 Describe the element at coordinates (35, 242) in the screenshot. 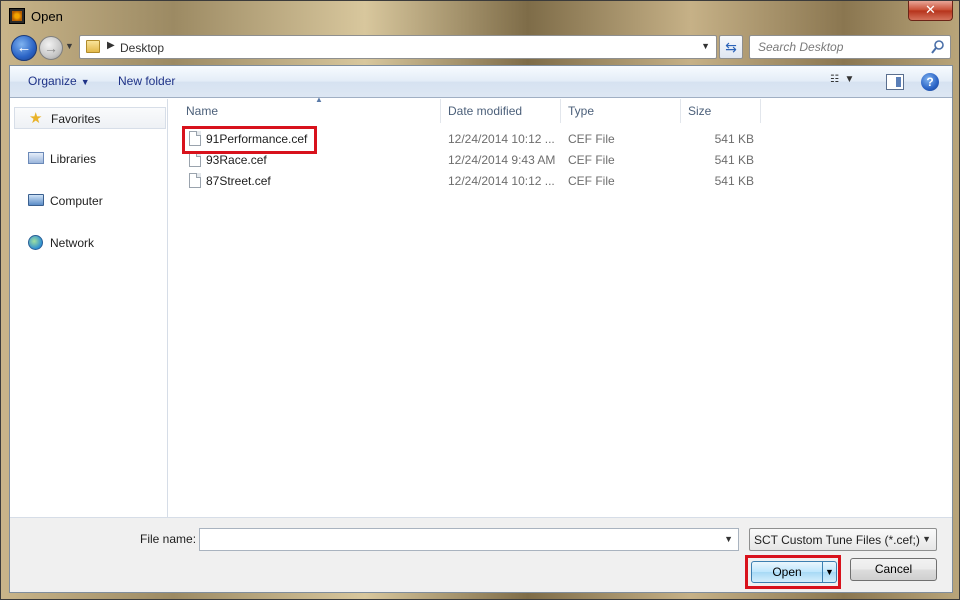

I see `network-icon` at that location.